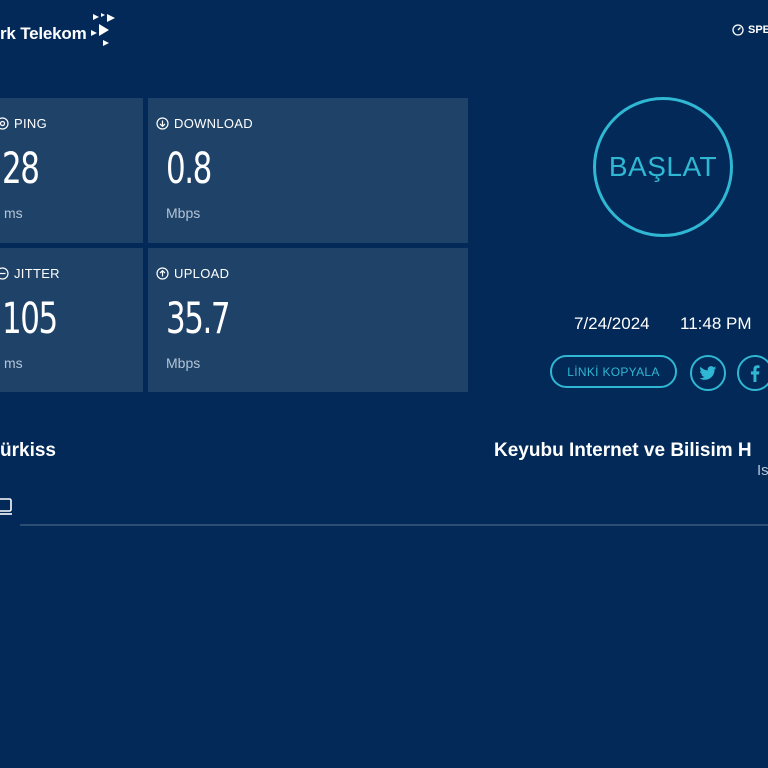  Describe the element at coordinates (71, 170) in the screenshot. I see `ping-tile: PING 28 ms` at that location.